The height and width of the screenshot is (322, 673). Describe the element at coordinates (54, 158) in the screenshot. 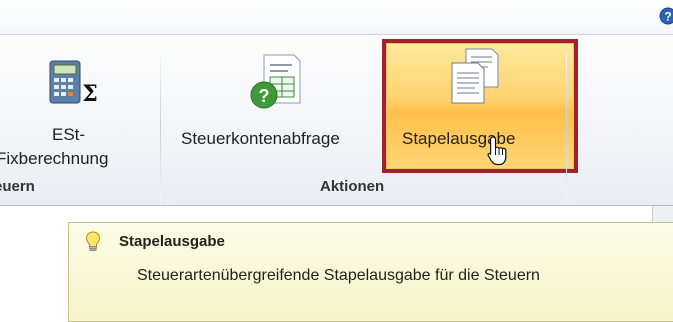

I see `est-button-label-line2: Fixberechnung` at that location.